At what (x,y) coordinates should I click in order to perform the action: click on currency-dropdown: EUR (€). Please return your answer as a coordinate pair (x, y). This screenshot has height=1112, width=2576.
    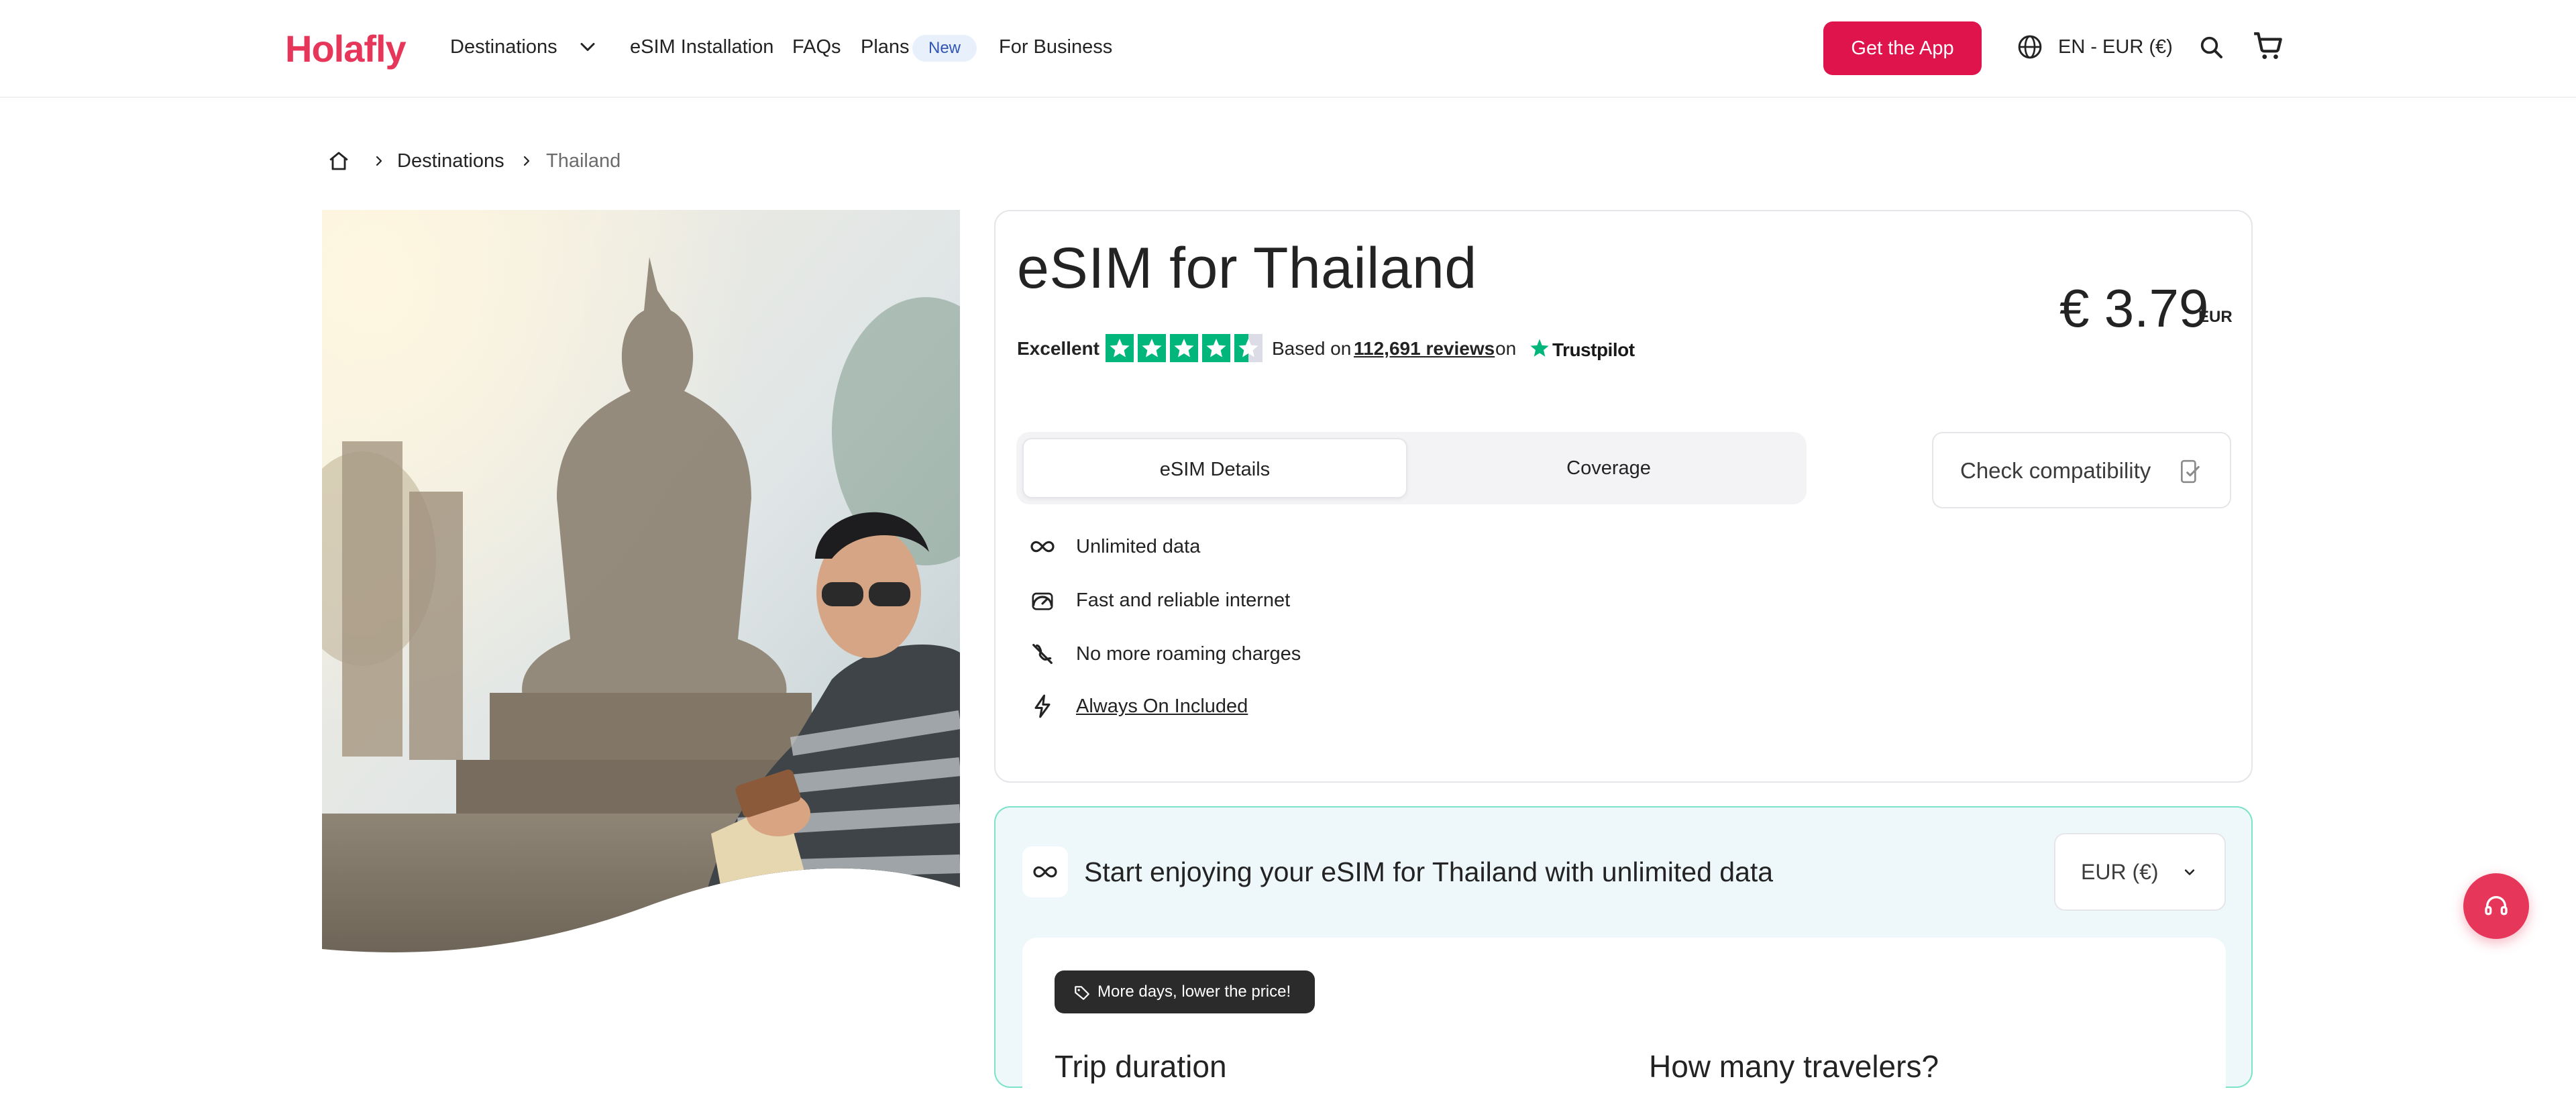
    Looking at the image, I should click on (2140, 872).